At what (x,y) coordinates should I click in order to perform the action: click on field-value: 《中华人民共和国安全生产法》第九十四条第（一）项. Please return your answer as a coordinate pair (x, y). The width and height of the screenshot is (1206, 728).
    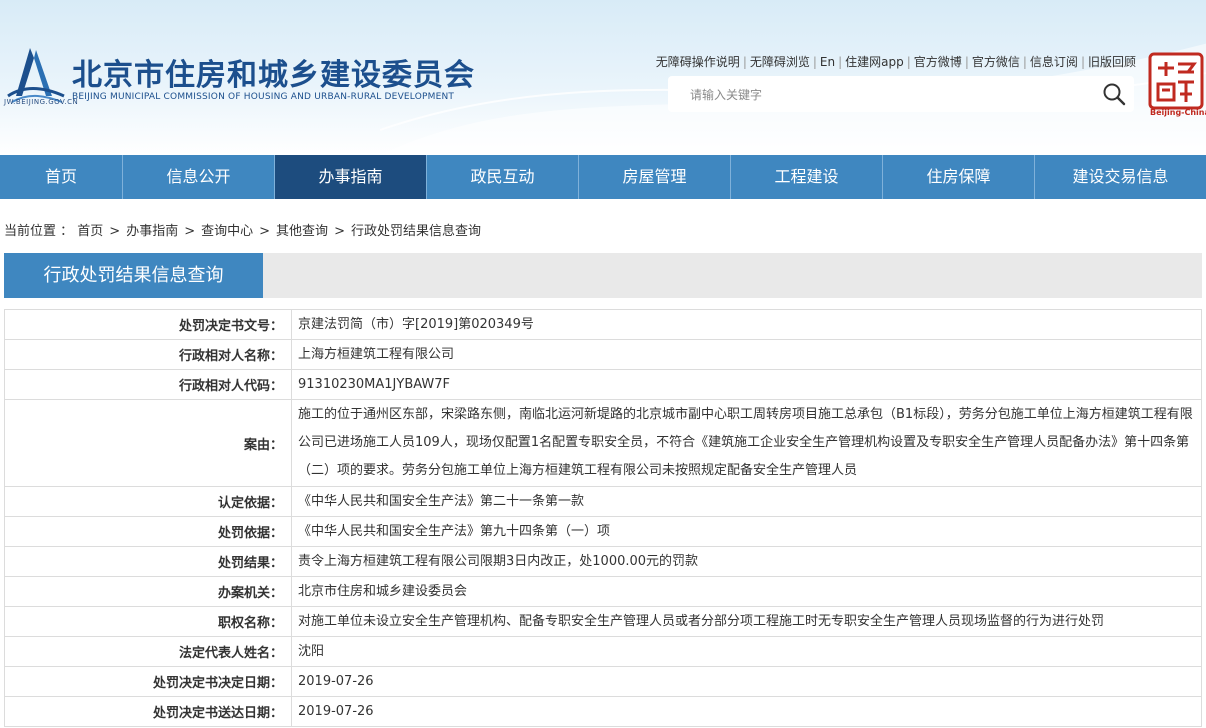
    Looking at the image, I should click on (746, 531).